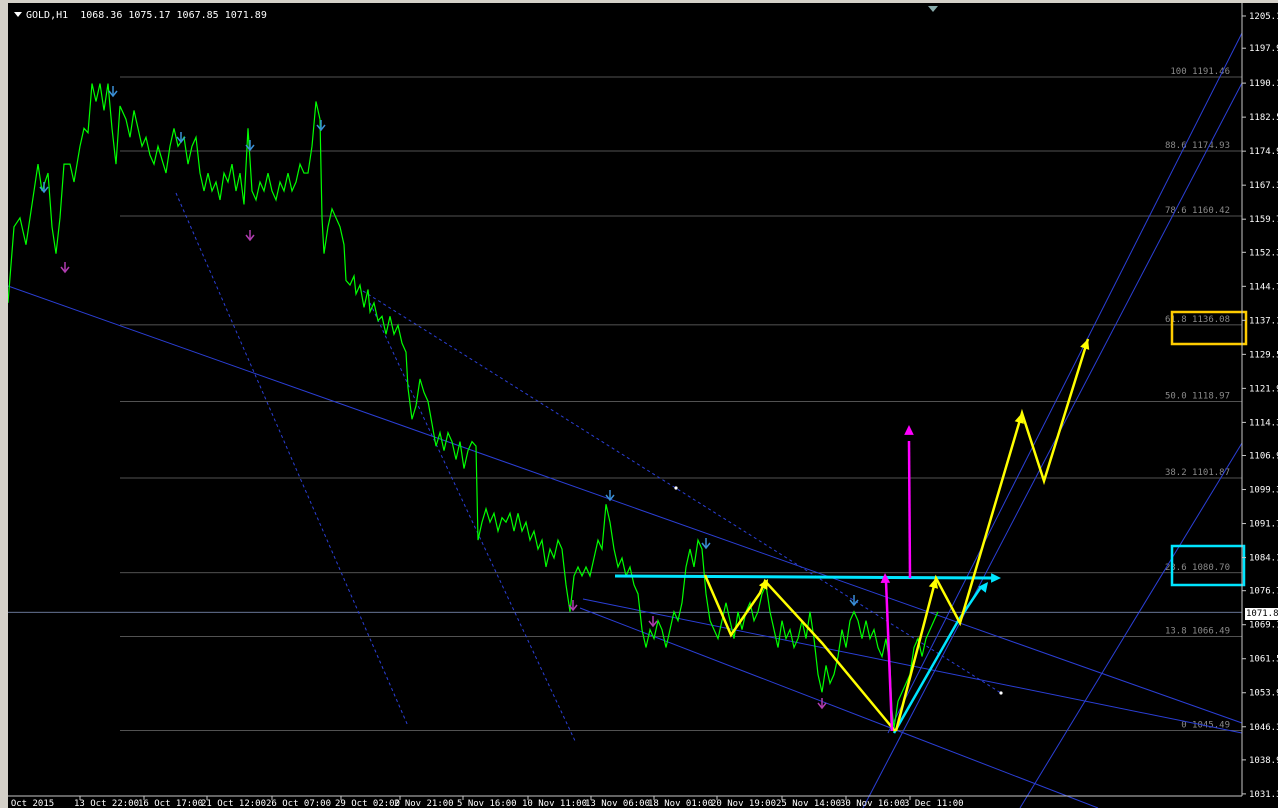 This screenshot has height=808, width=1278. What do you see at coordinates (909, 509) in the screenshot?
I see `magenta-target-line` at bounding box center [909, 509].